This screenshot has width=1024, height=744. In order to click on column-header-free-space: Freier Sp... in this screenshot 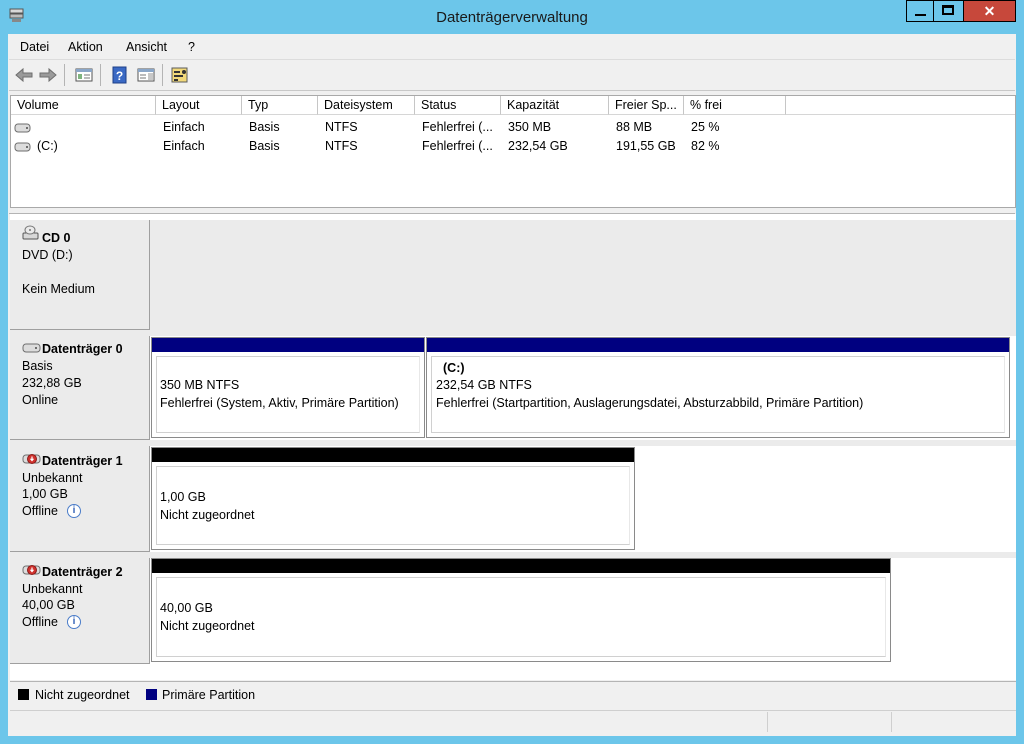, I will do `click(646, 105)`.